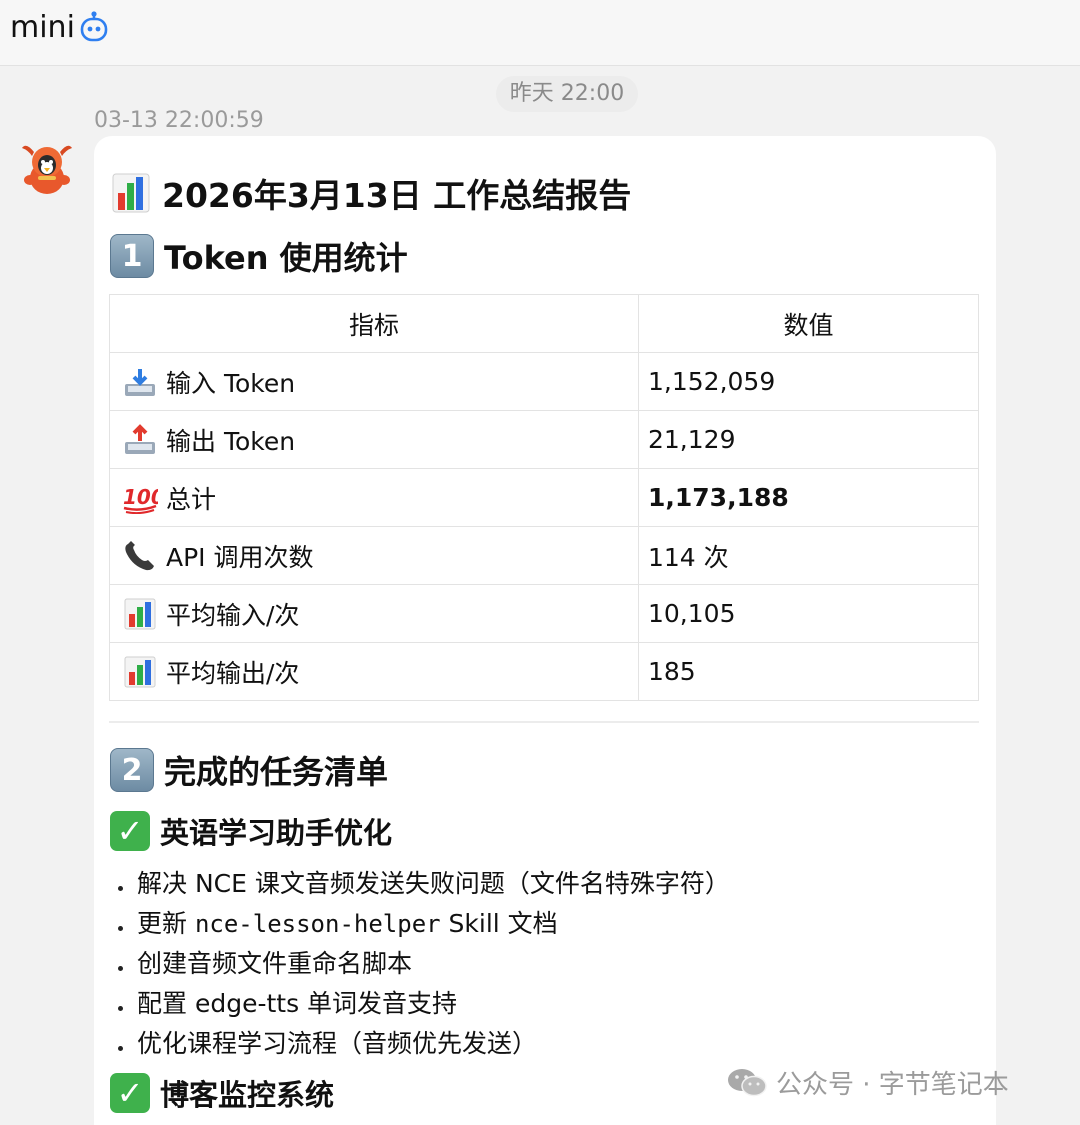 This screenshot has width=1080, height=1125. Describe the element at coordinates (132, 256) in the screenshot. I see `keycap-one-icon: 1` at that location.